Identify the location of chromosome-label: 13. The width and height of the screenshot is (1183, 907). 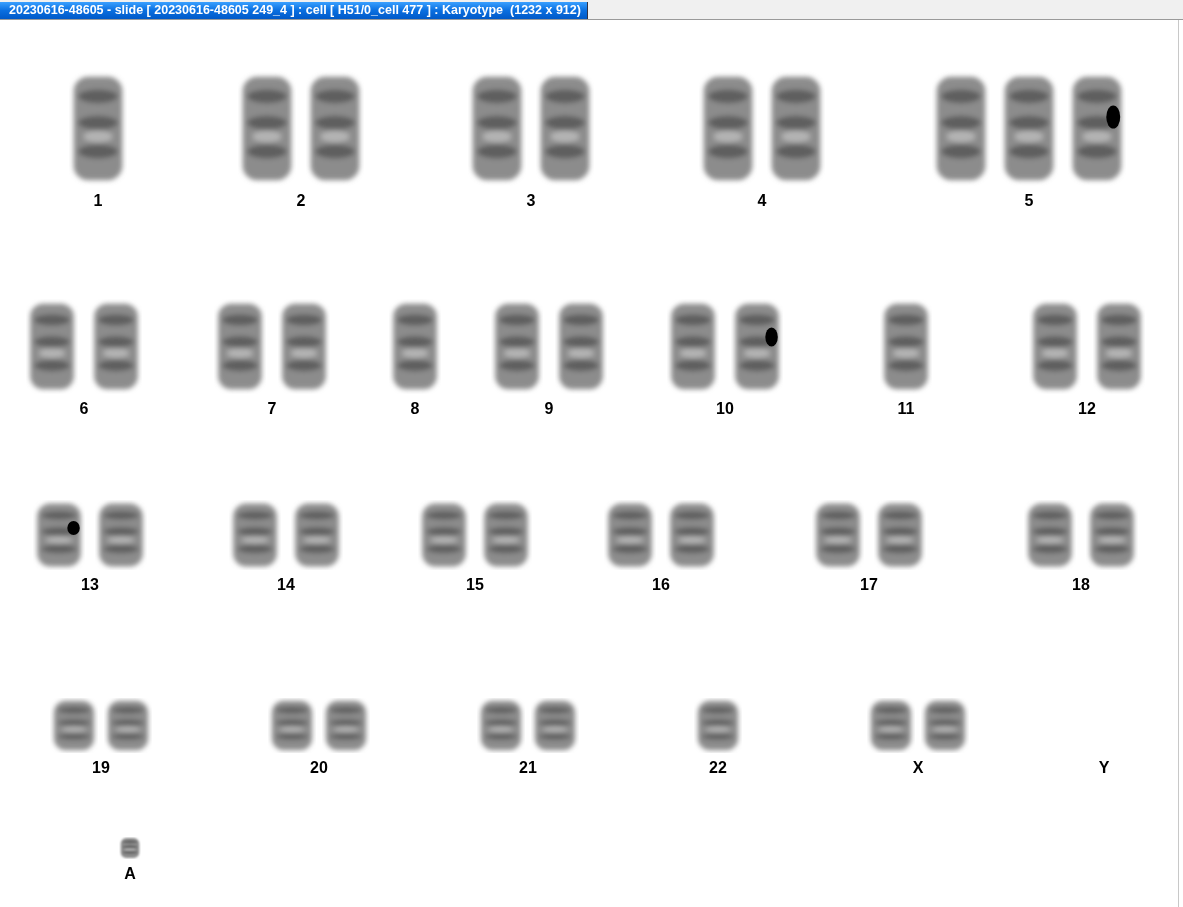
(90, 585).